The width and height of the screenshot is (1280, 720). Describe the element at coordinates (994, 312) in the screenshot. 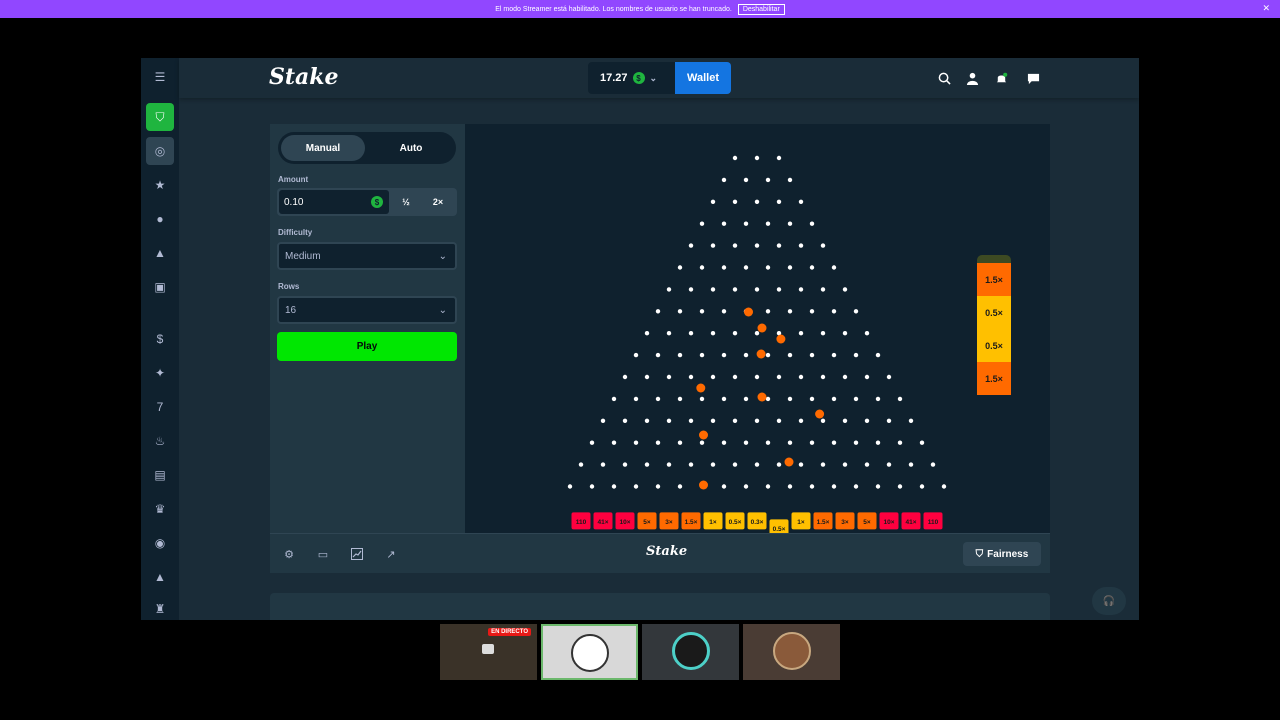

I see `history-item: 0.5×` at that location.